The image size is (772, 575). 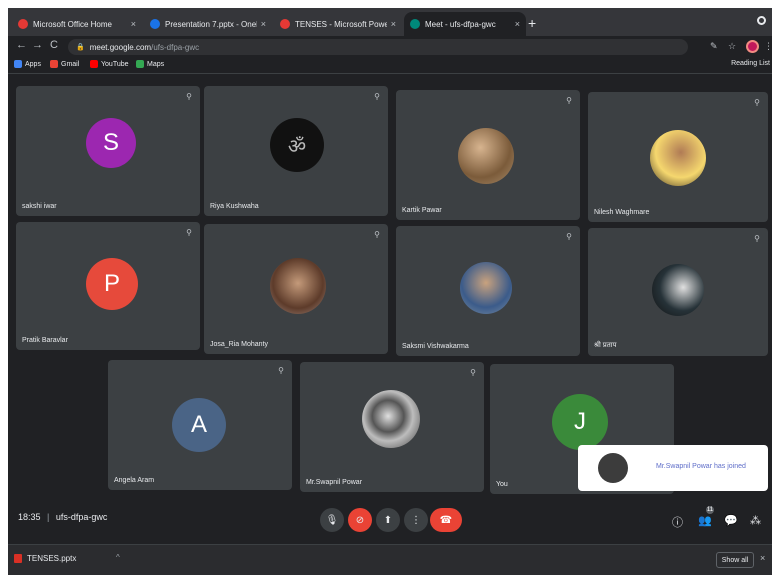 I want to click on participant-tile: ⚲ Saksmi Vishwakarma, so click(x=488, y=291).